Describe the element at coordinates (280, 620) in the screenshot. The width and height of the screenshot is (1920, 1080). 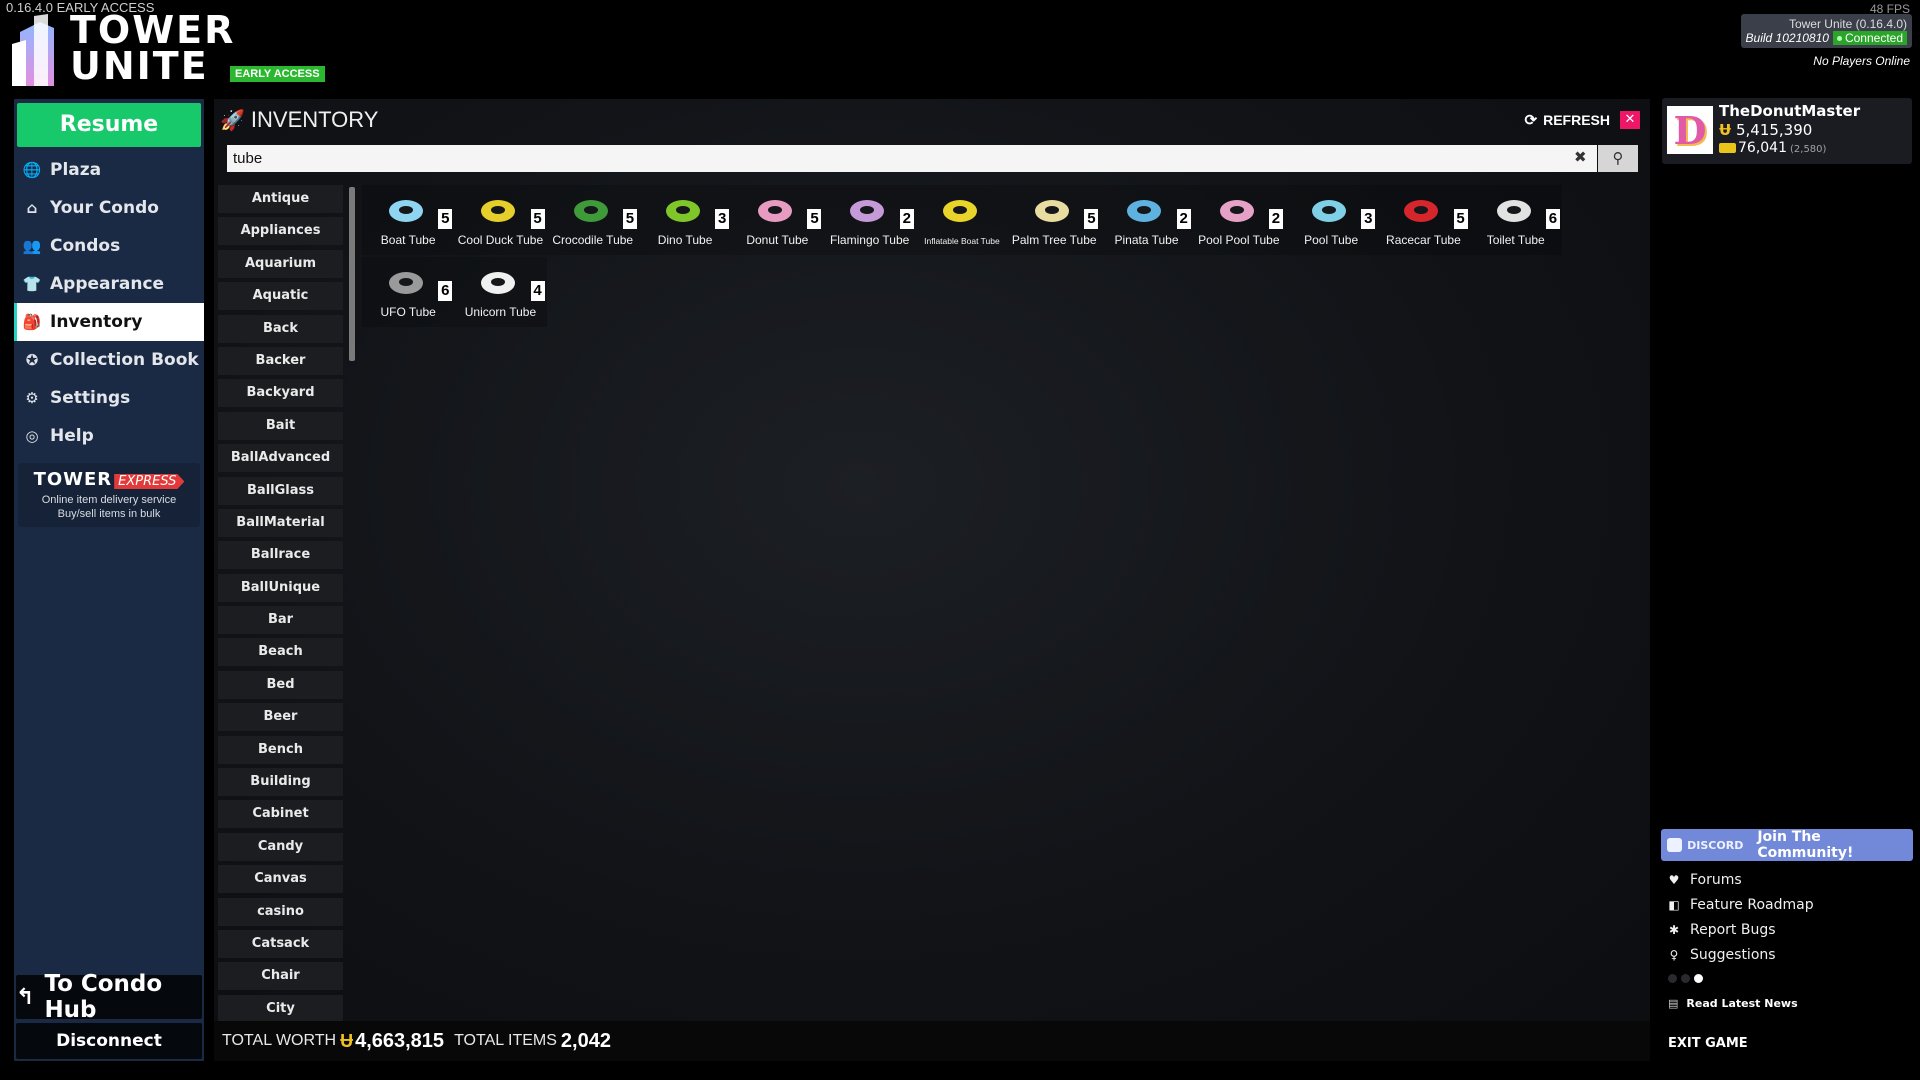
I see `category-item: Bar` at that location.